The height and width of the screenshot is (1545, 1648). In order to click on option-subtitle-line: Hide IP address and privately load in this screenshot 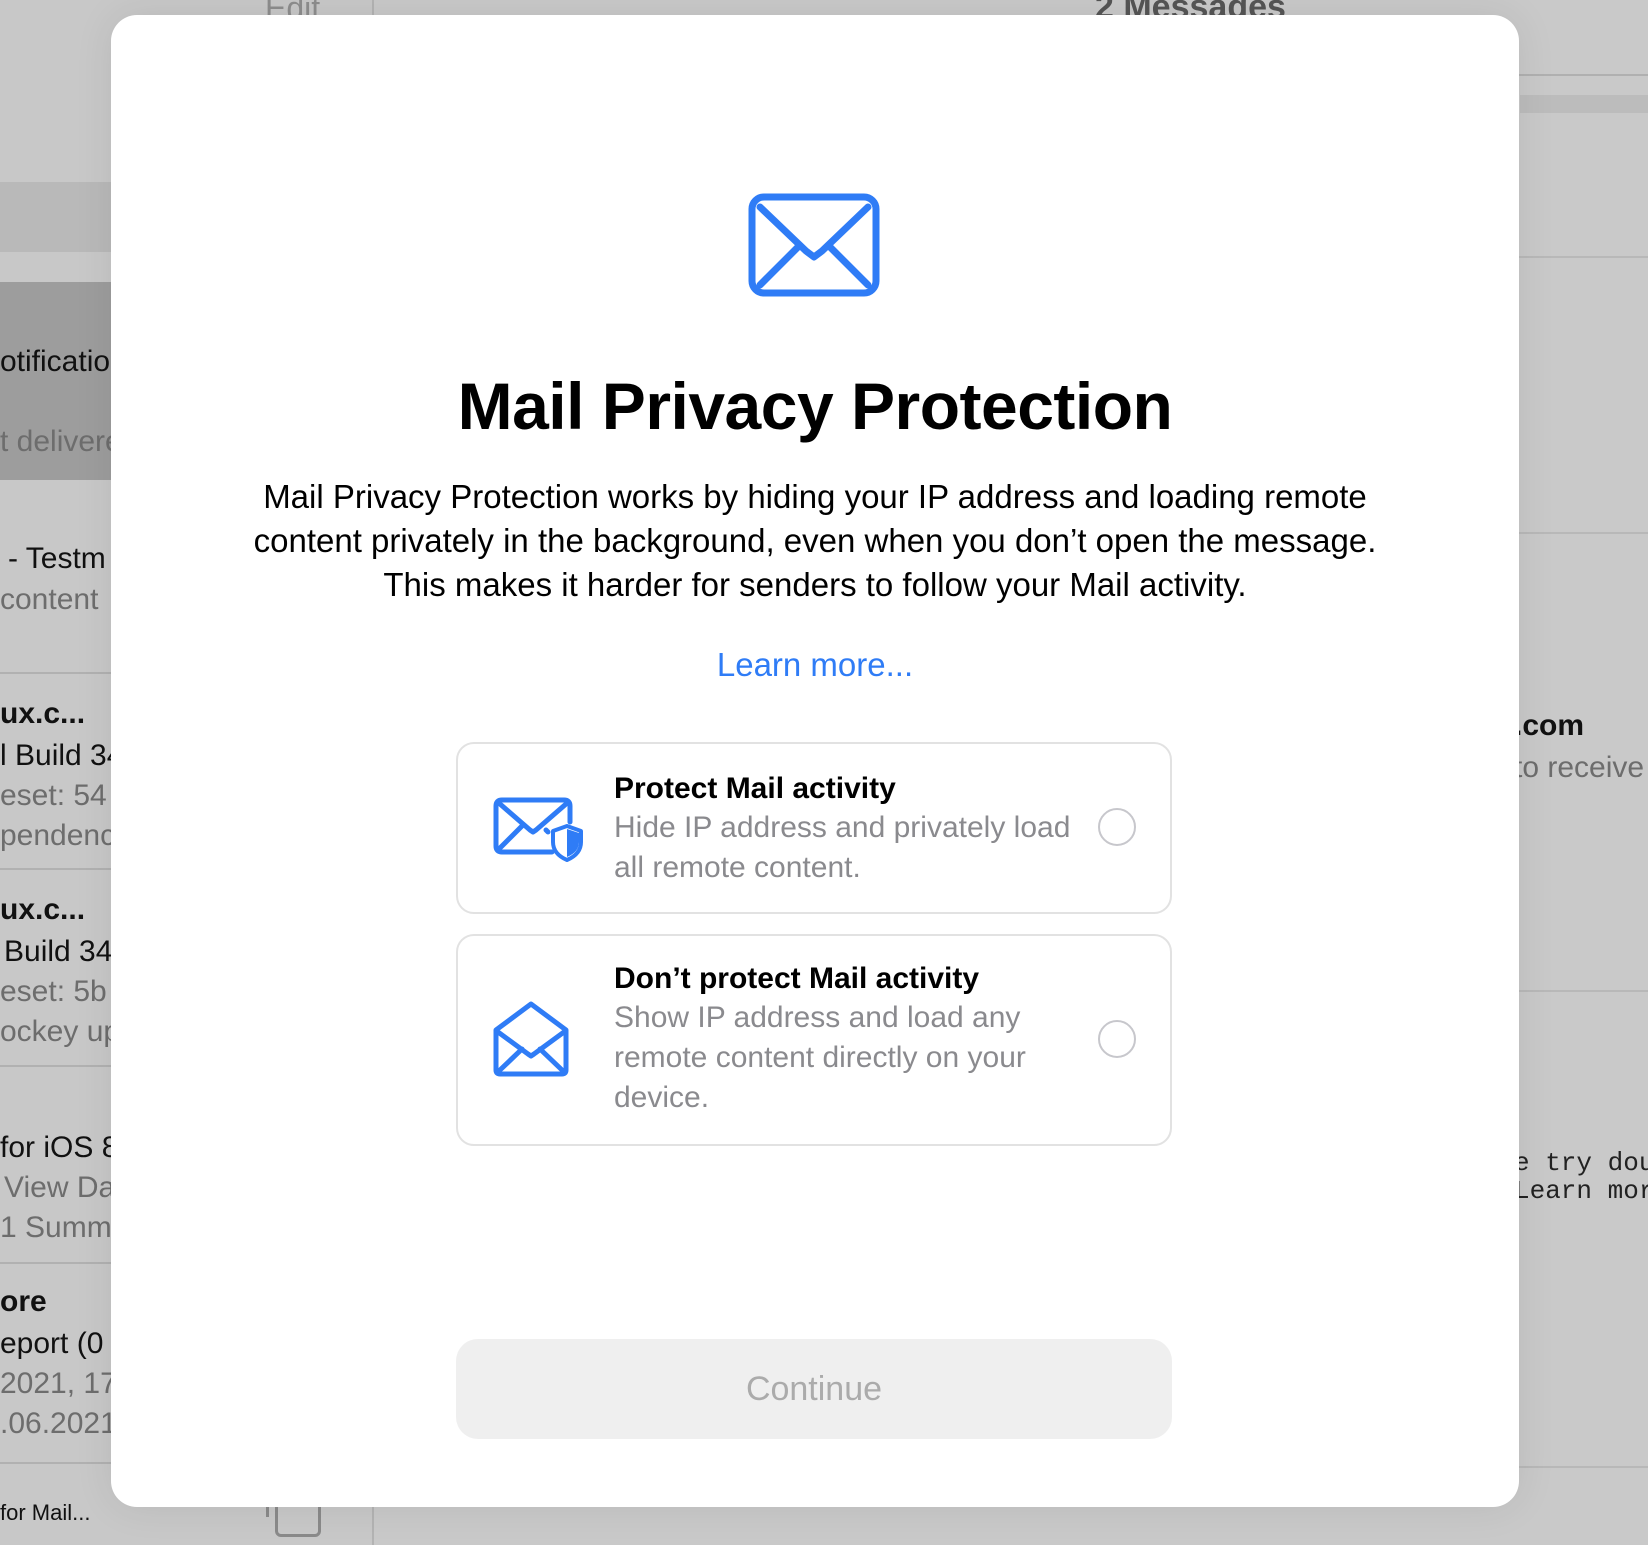, I will do `click(842, 827)`.